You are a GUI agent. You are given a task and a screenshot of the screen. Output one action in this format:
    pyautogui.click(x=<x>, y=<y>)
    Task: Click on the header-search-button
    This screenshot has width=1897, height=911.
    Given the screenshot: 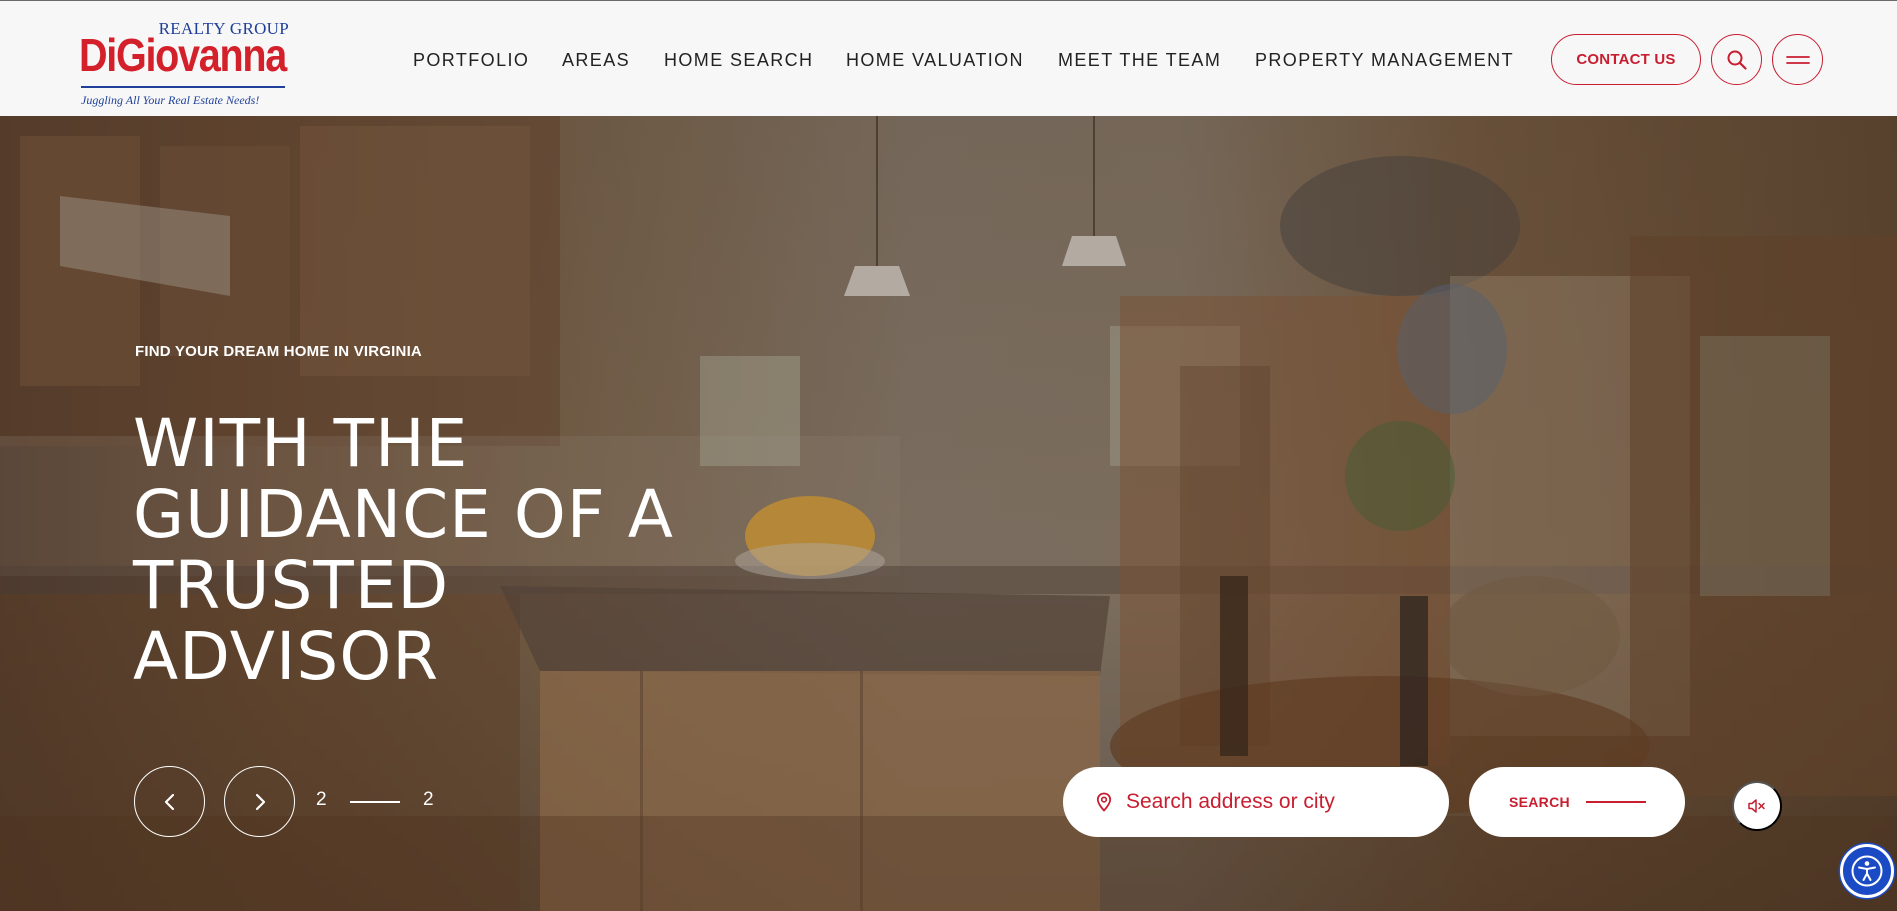 What is the action you would take?
    pyautogui.click(x=1736, y=59)
    